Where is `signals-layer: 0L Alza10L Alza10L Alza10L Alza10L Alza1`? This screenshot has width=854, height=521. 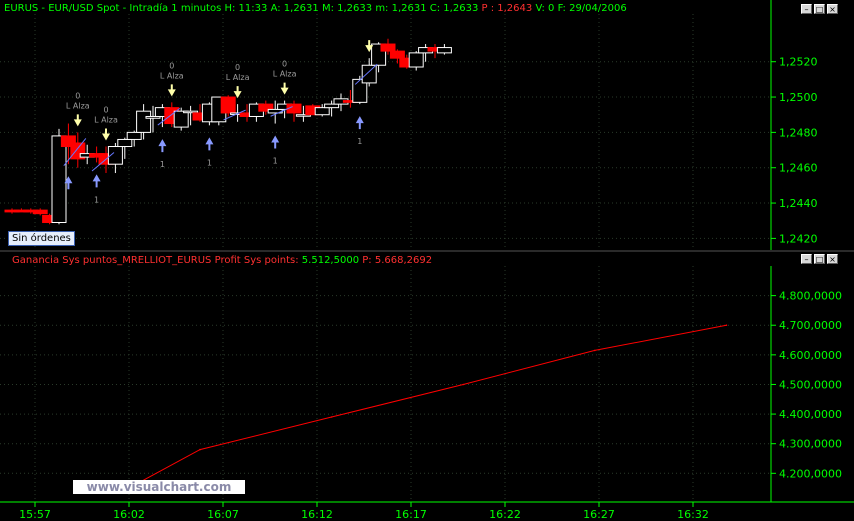 signals-layer: 0L Alza10L Alza10L Alza10L Alza10L Alza1 is located at coordinates (220, 122).